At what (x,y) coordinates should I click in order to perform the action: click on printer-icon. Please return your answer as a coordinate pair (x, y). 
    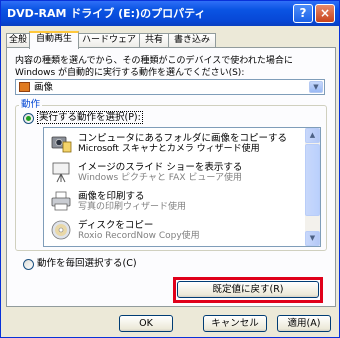
    Looking at the image, I should click on (61, 201).